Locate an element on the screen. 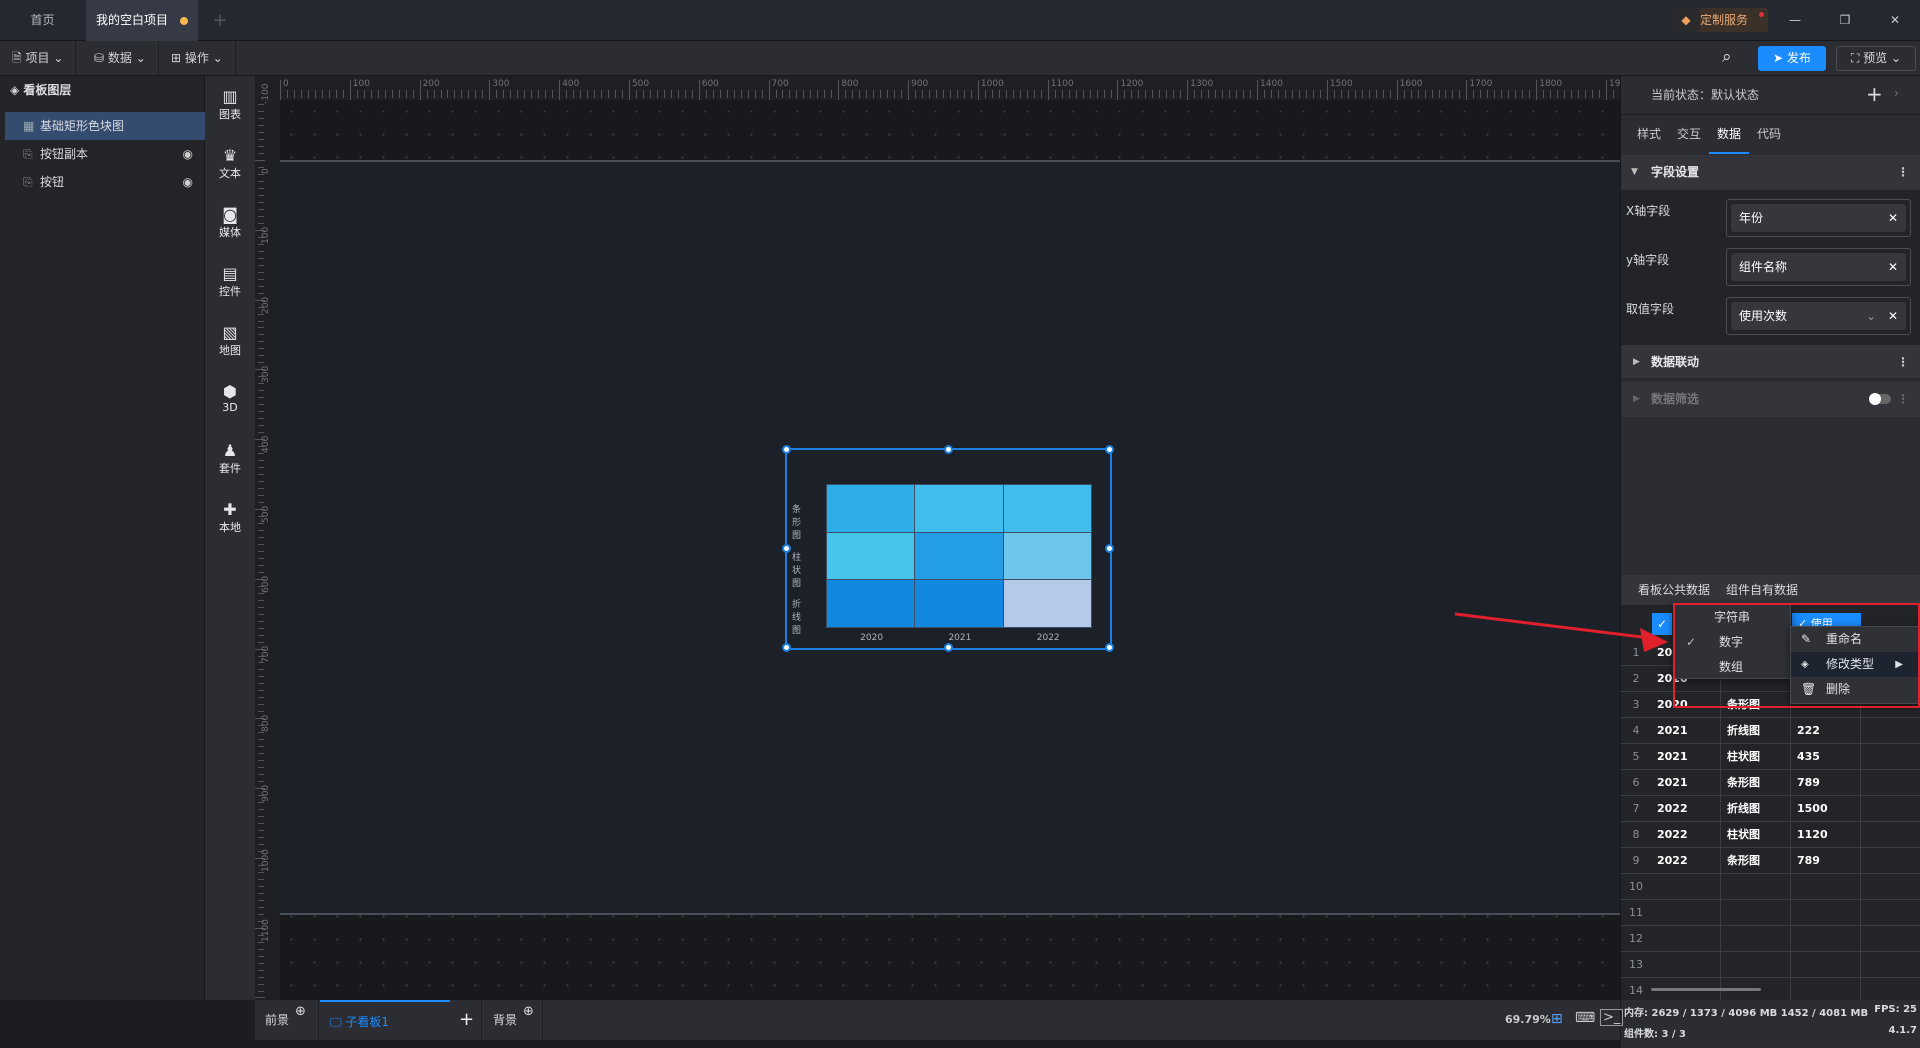 The height and width of the screenshot is (1048, 1920). add-tab-button: + is located at coordinates (220, 20).